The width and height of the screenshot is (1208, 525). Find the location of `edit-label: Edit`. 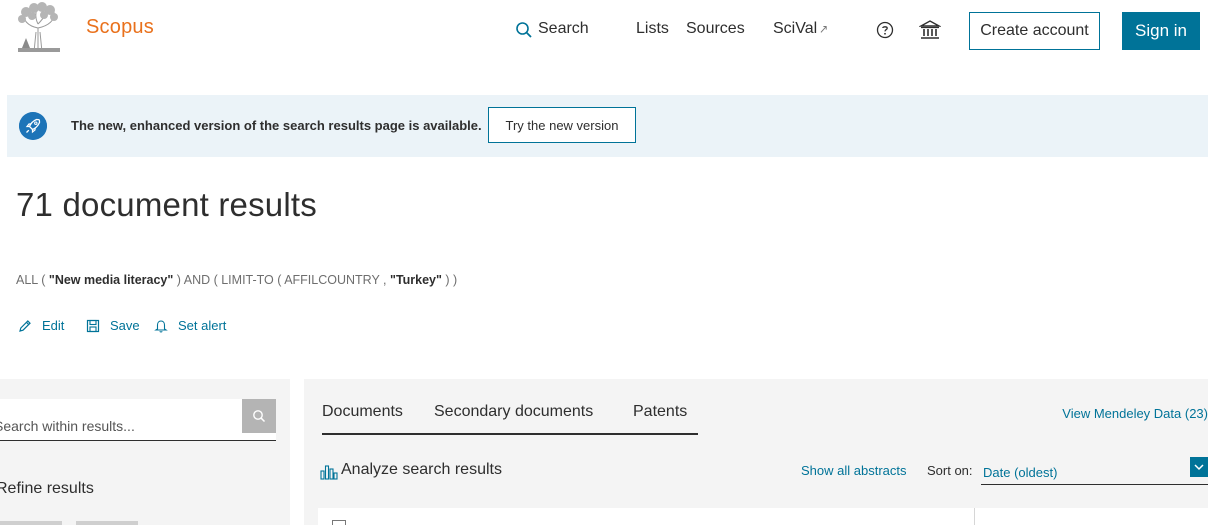

edit-label: Edit is located at coordinates (53, 325).